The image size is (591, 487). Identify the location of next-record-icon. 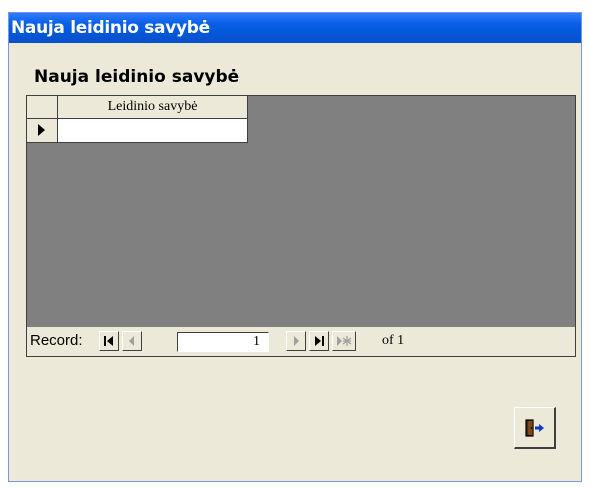
(296, 341).